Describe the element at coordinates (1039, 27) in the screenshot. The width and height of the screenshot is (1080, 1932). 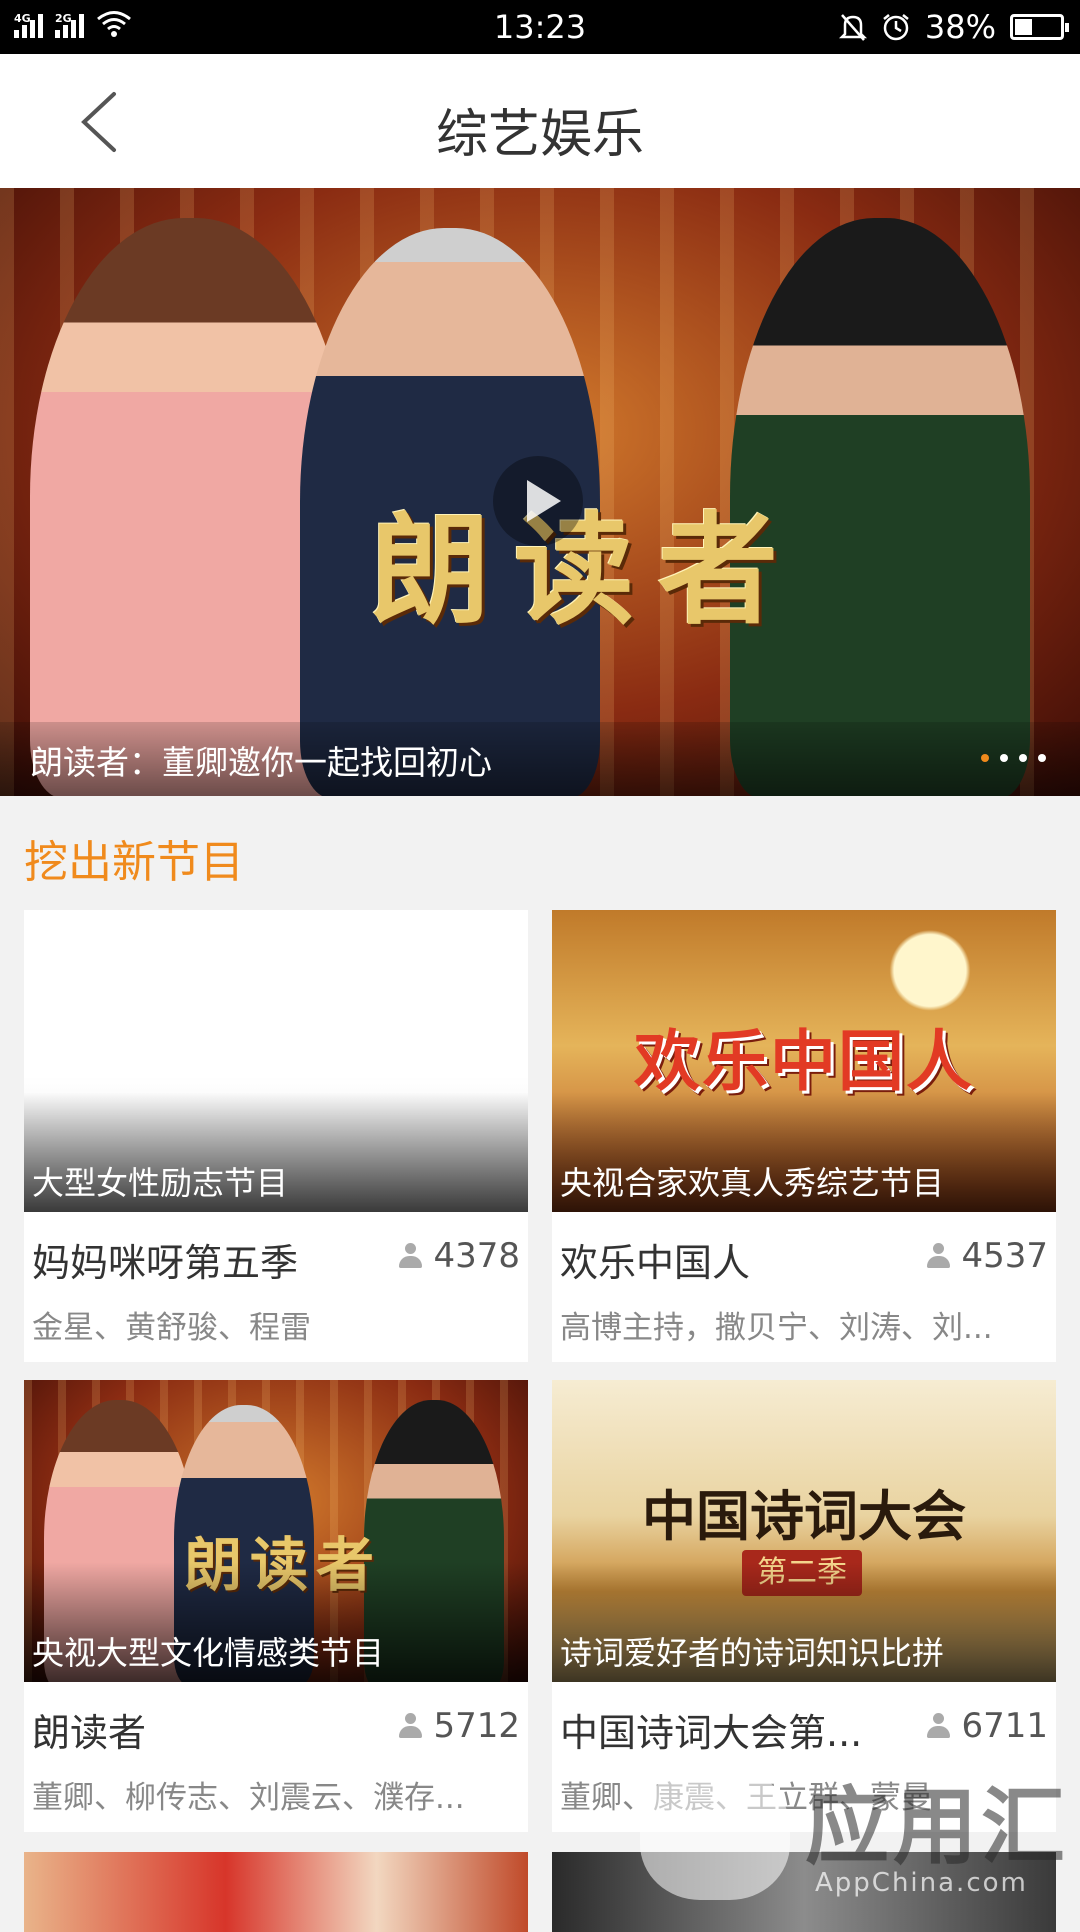
I see `battery-icon` at that location.